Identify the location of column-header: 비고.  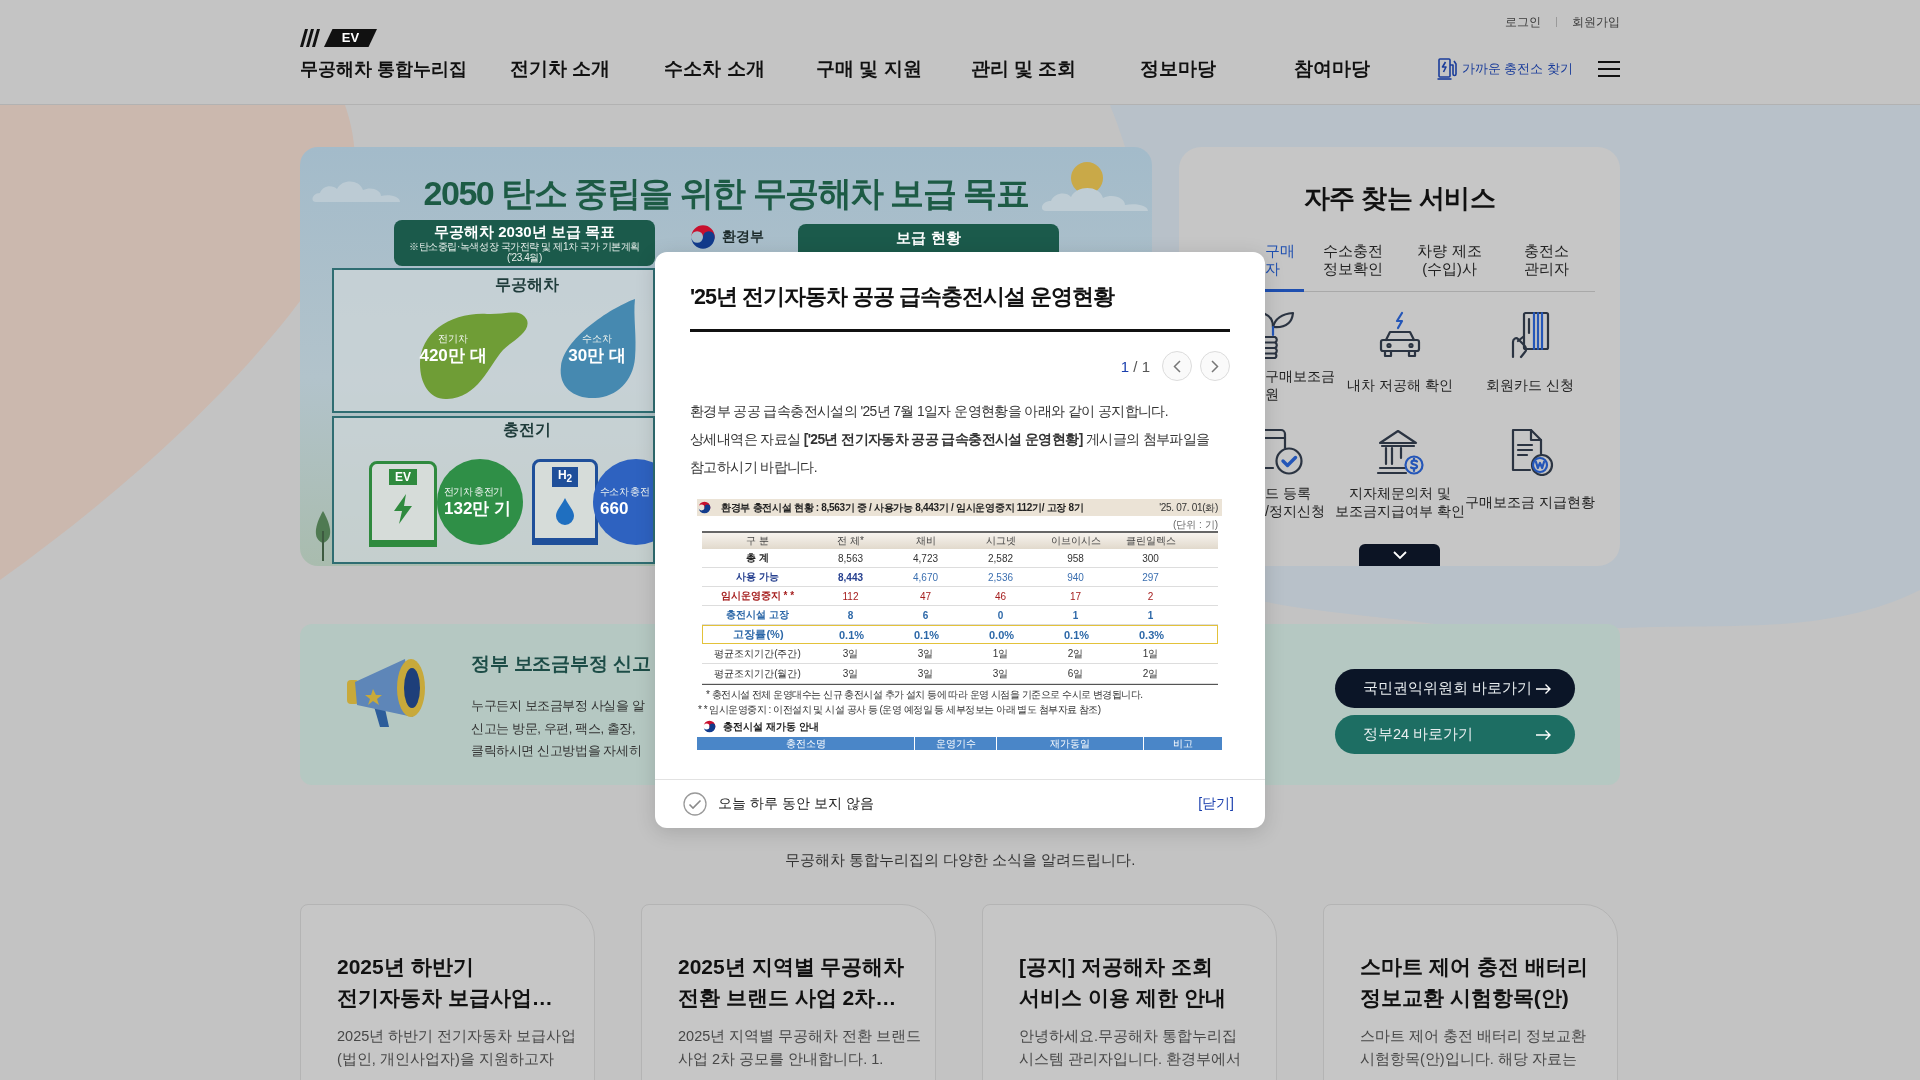
(1183, 743).